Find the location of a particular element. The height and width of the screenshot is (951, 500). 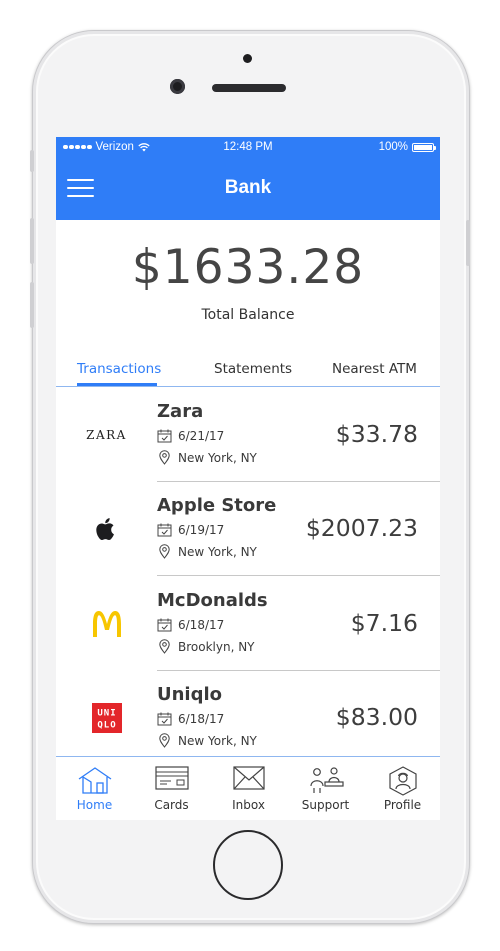

merchant-name: Uniqlo is located at coordinates (190, 694).